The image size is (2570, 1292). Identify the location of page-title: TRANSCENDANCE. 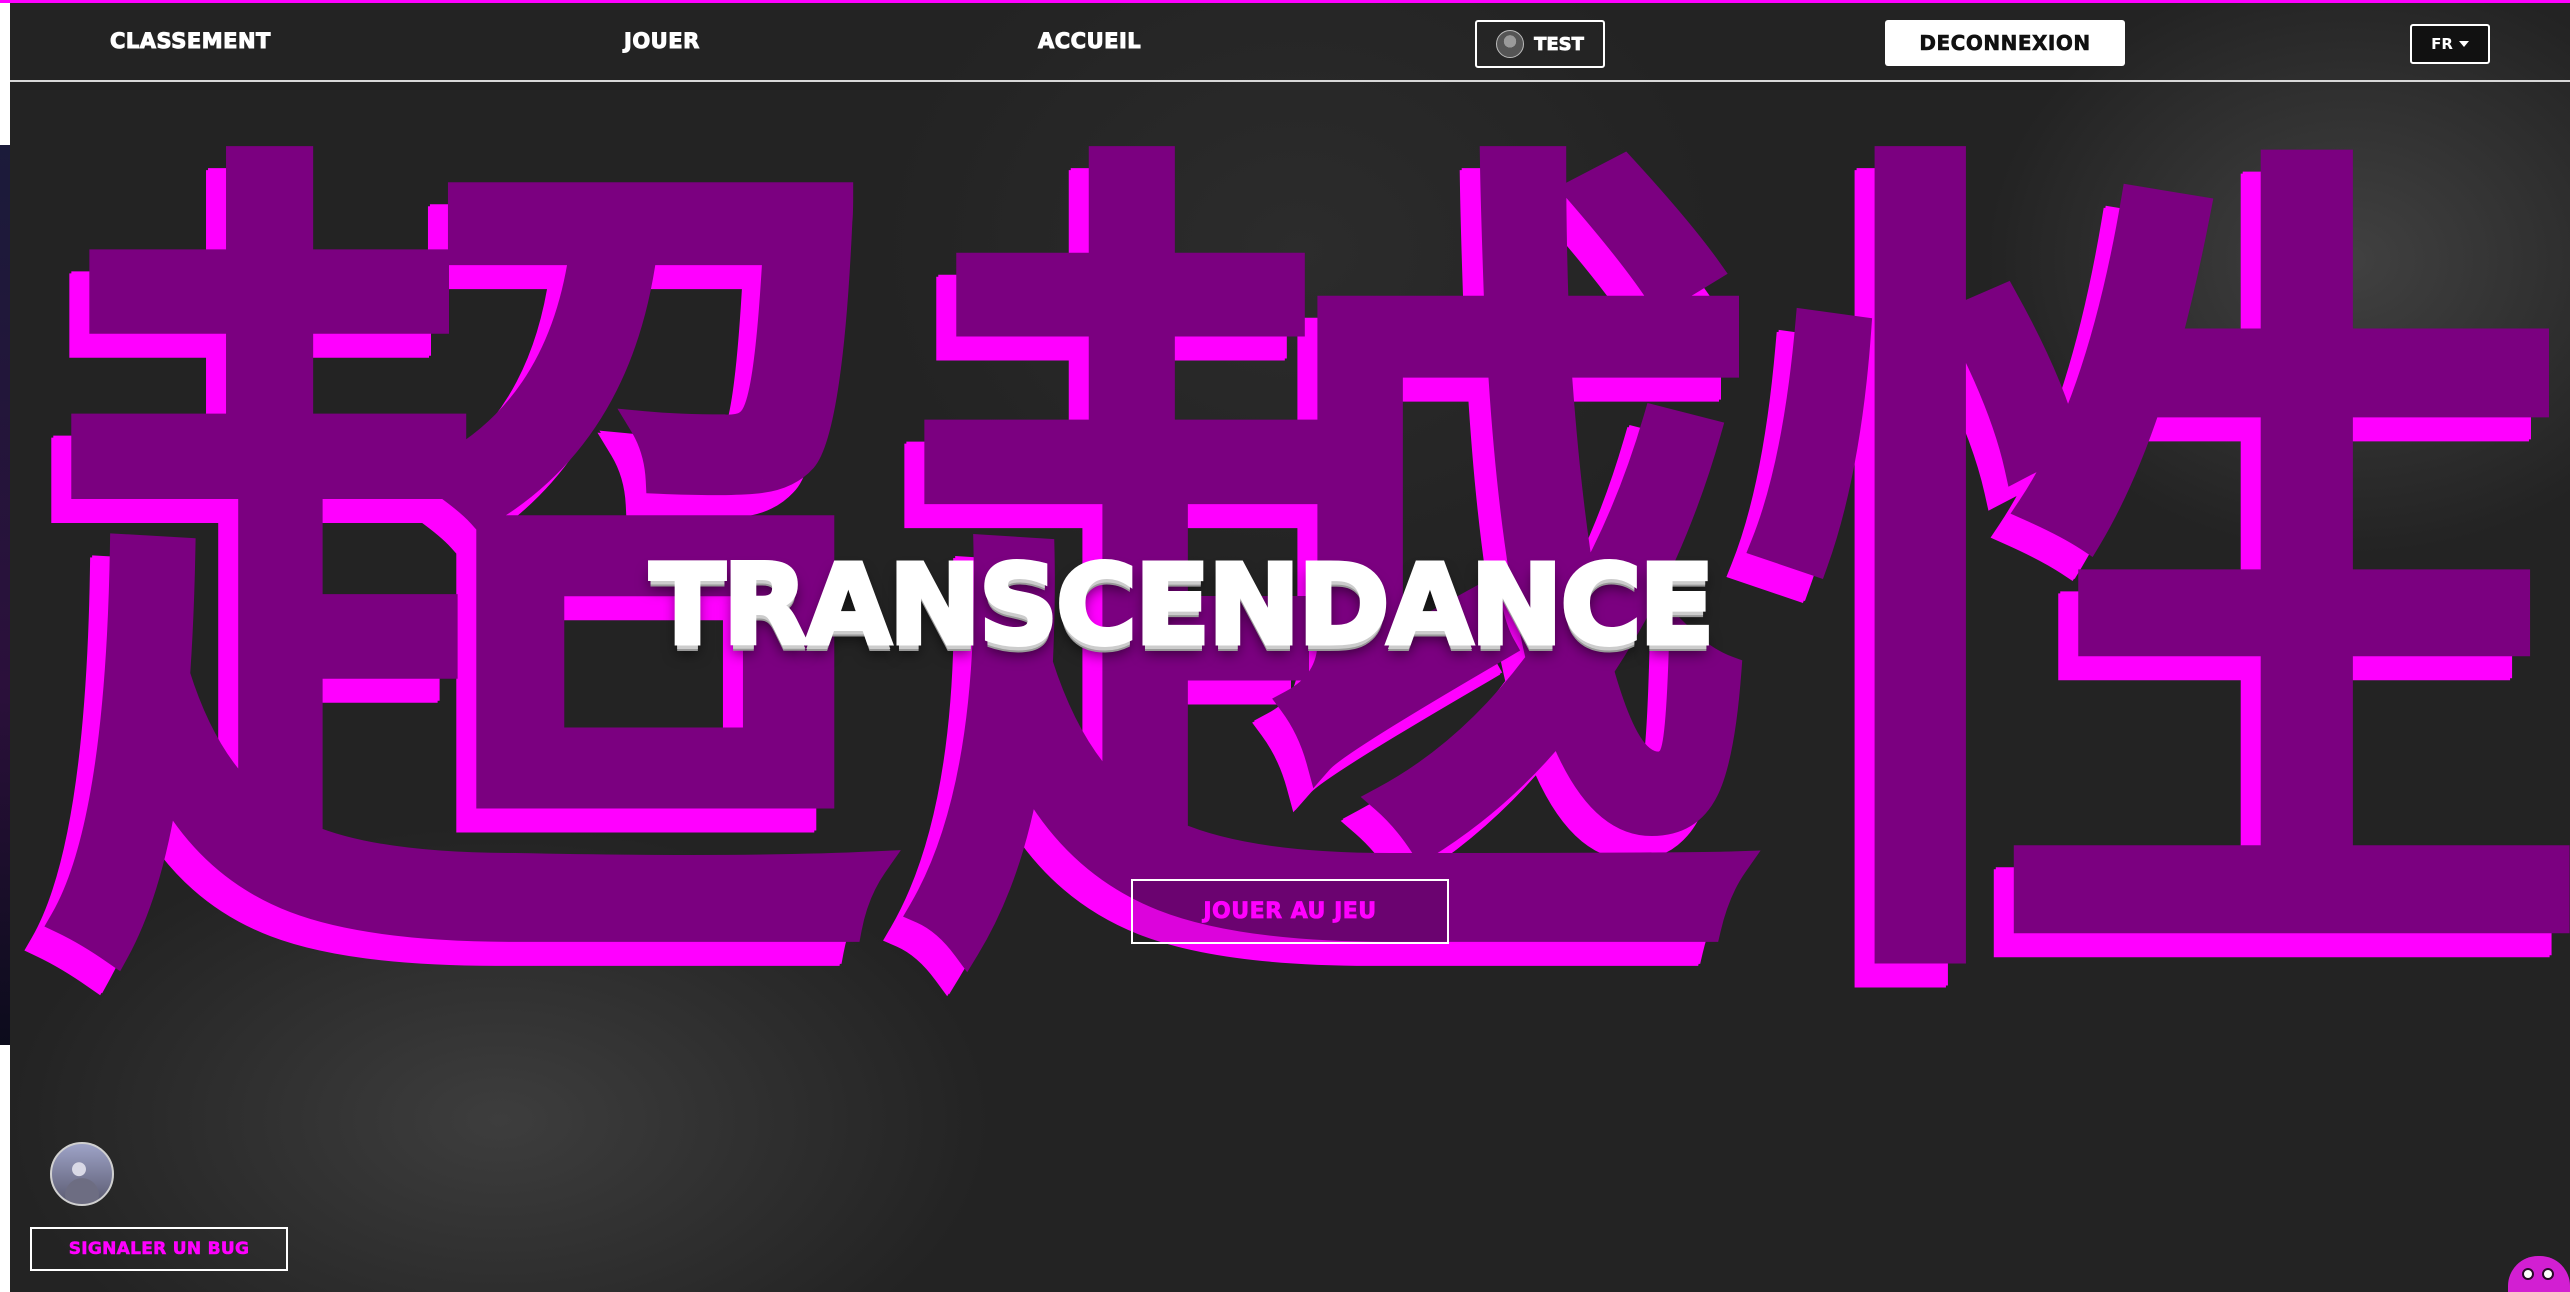
(1182, 605).